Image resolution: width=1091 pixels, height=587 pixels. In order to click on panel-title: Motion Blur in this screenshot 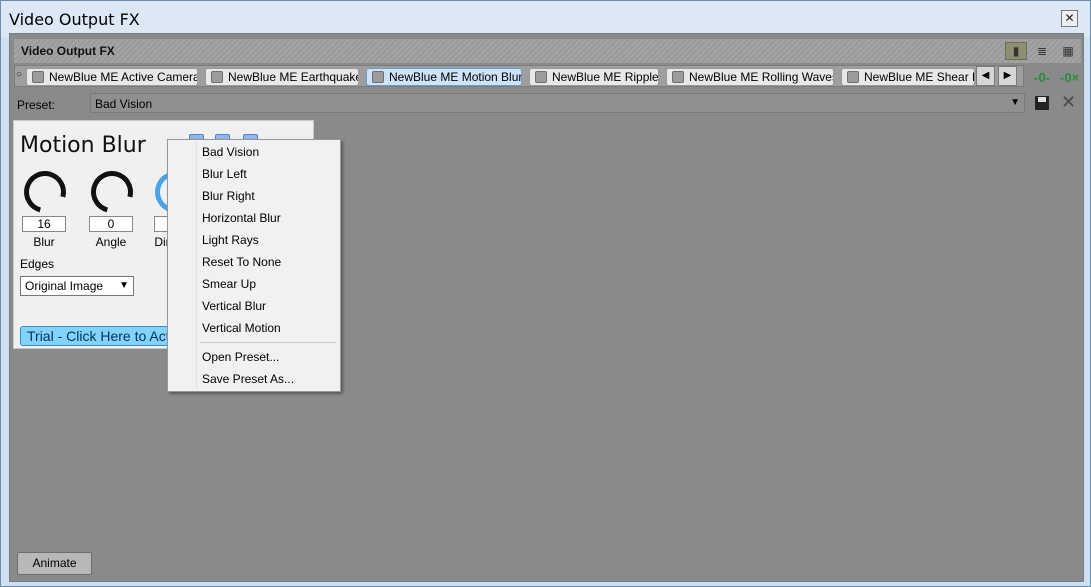, I will do `click(83, 145)`.